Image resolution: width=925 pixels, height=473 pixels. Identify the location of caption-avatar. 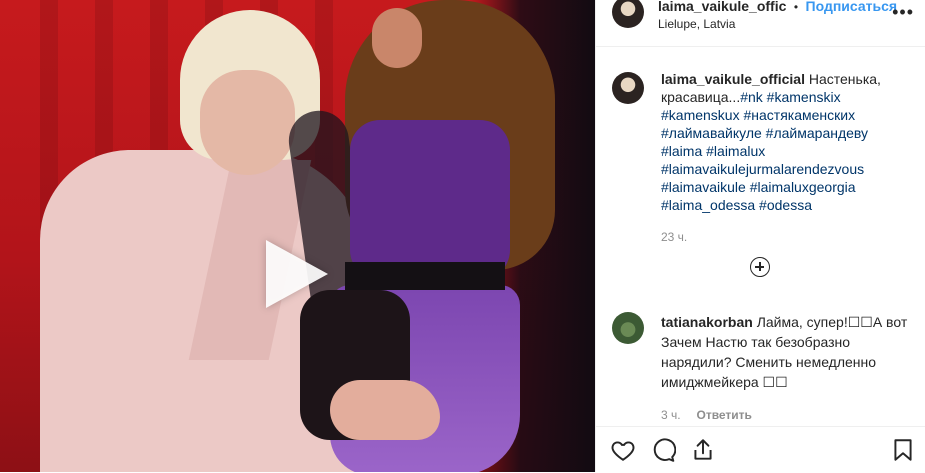
(628, 88).